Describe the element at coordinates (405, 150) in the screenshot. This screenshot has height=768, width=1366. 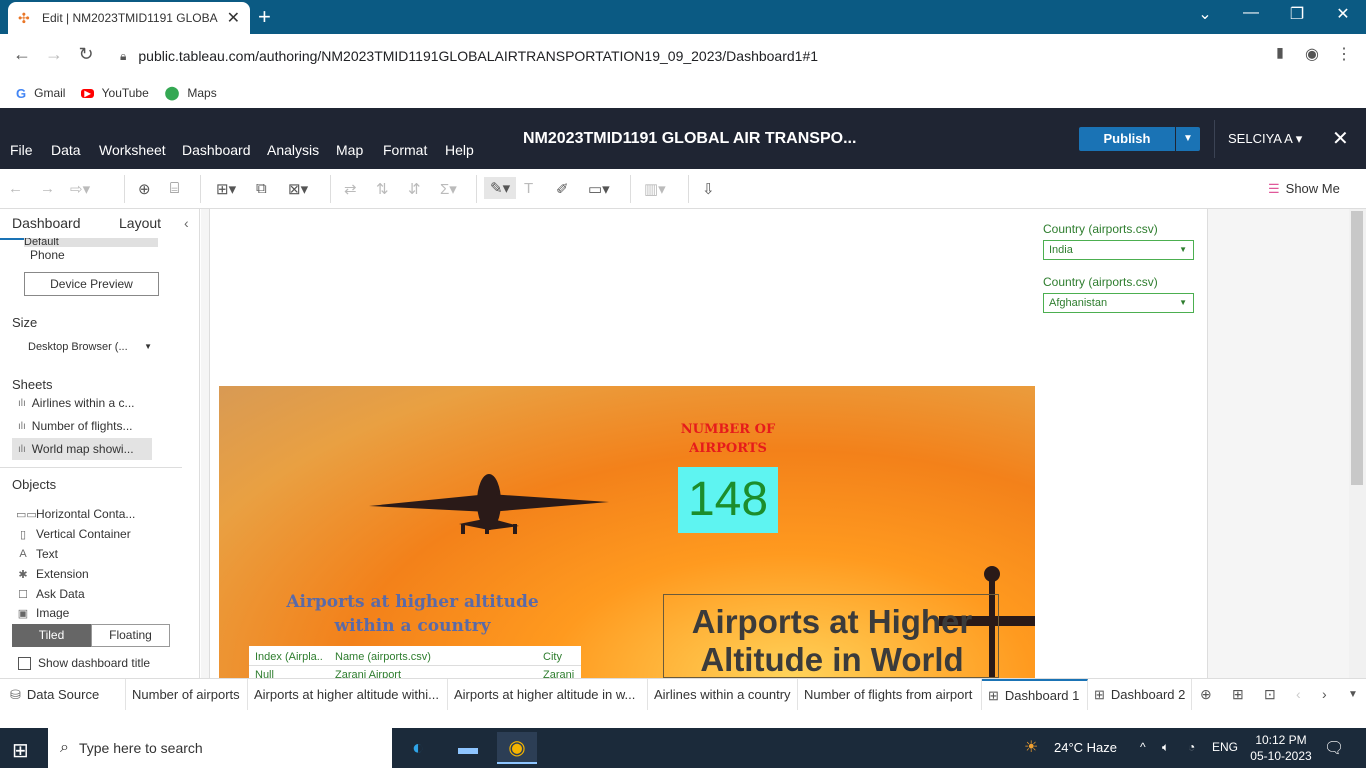
I see `menu-format: Format` at that location.